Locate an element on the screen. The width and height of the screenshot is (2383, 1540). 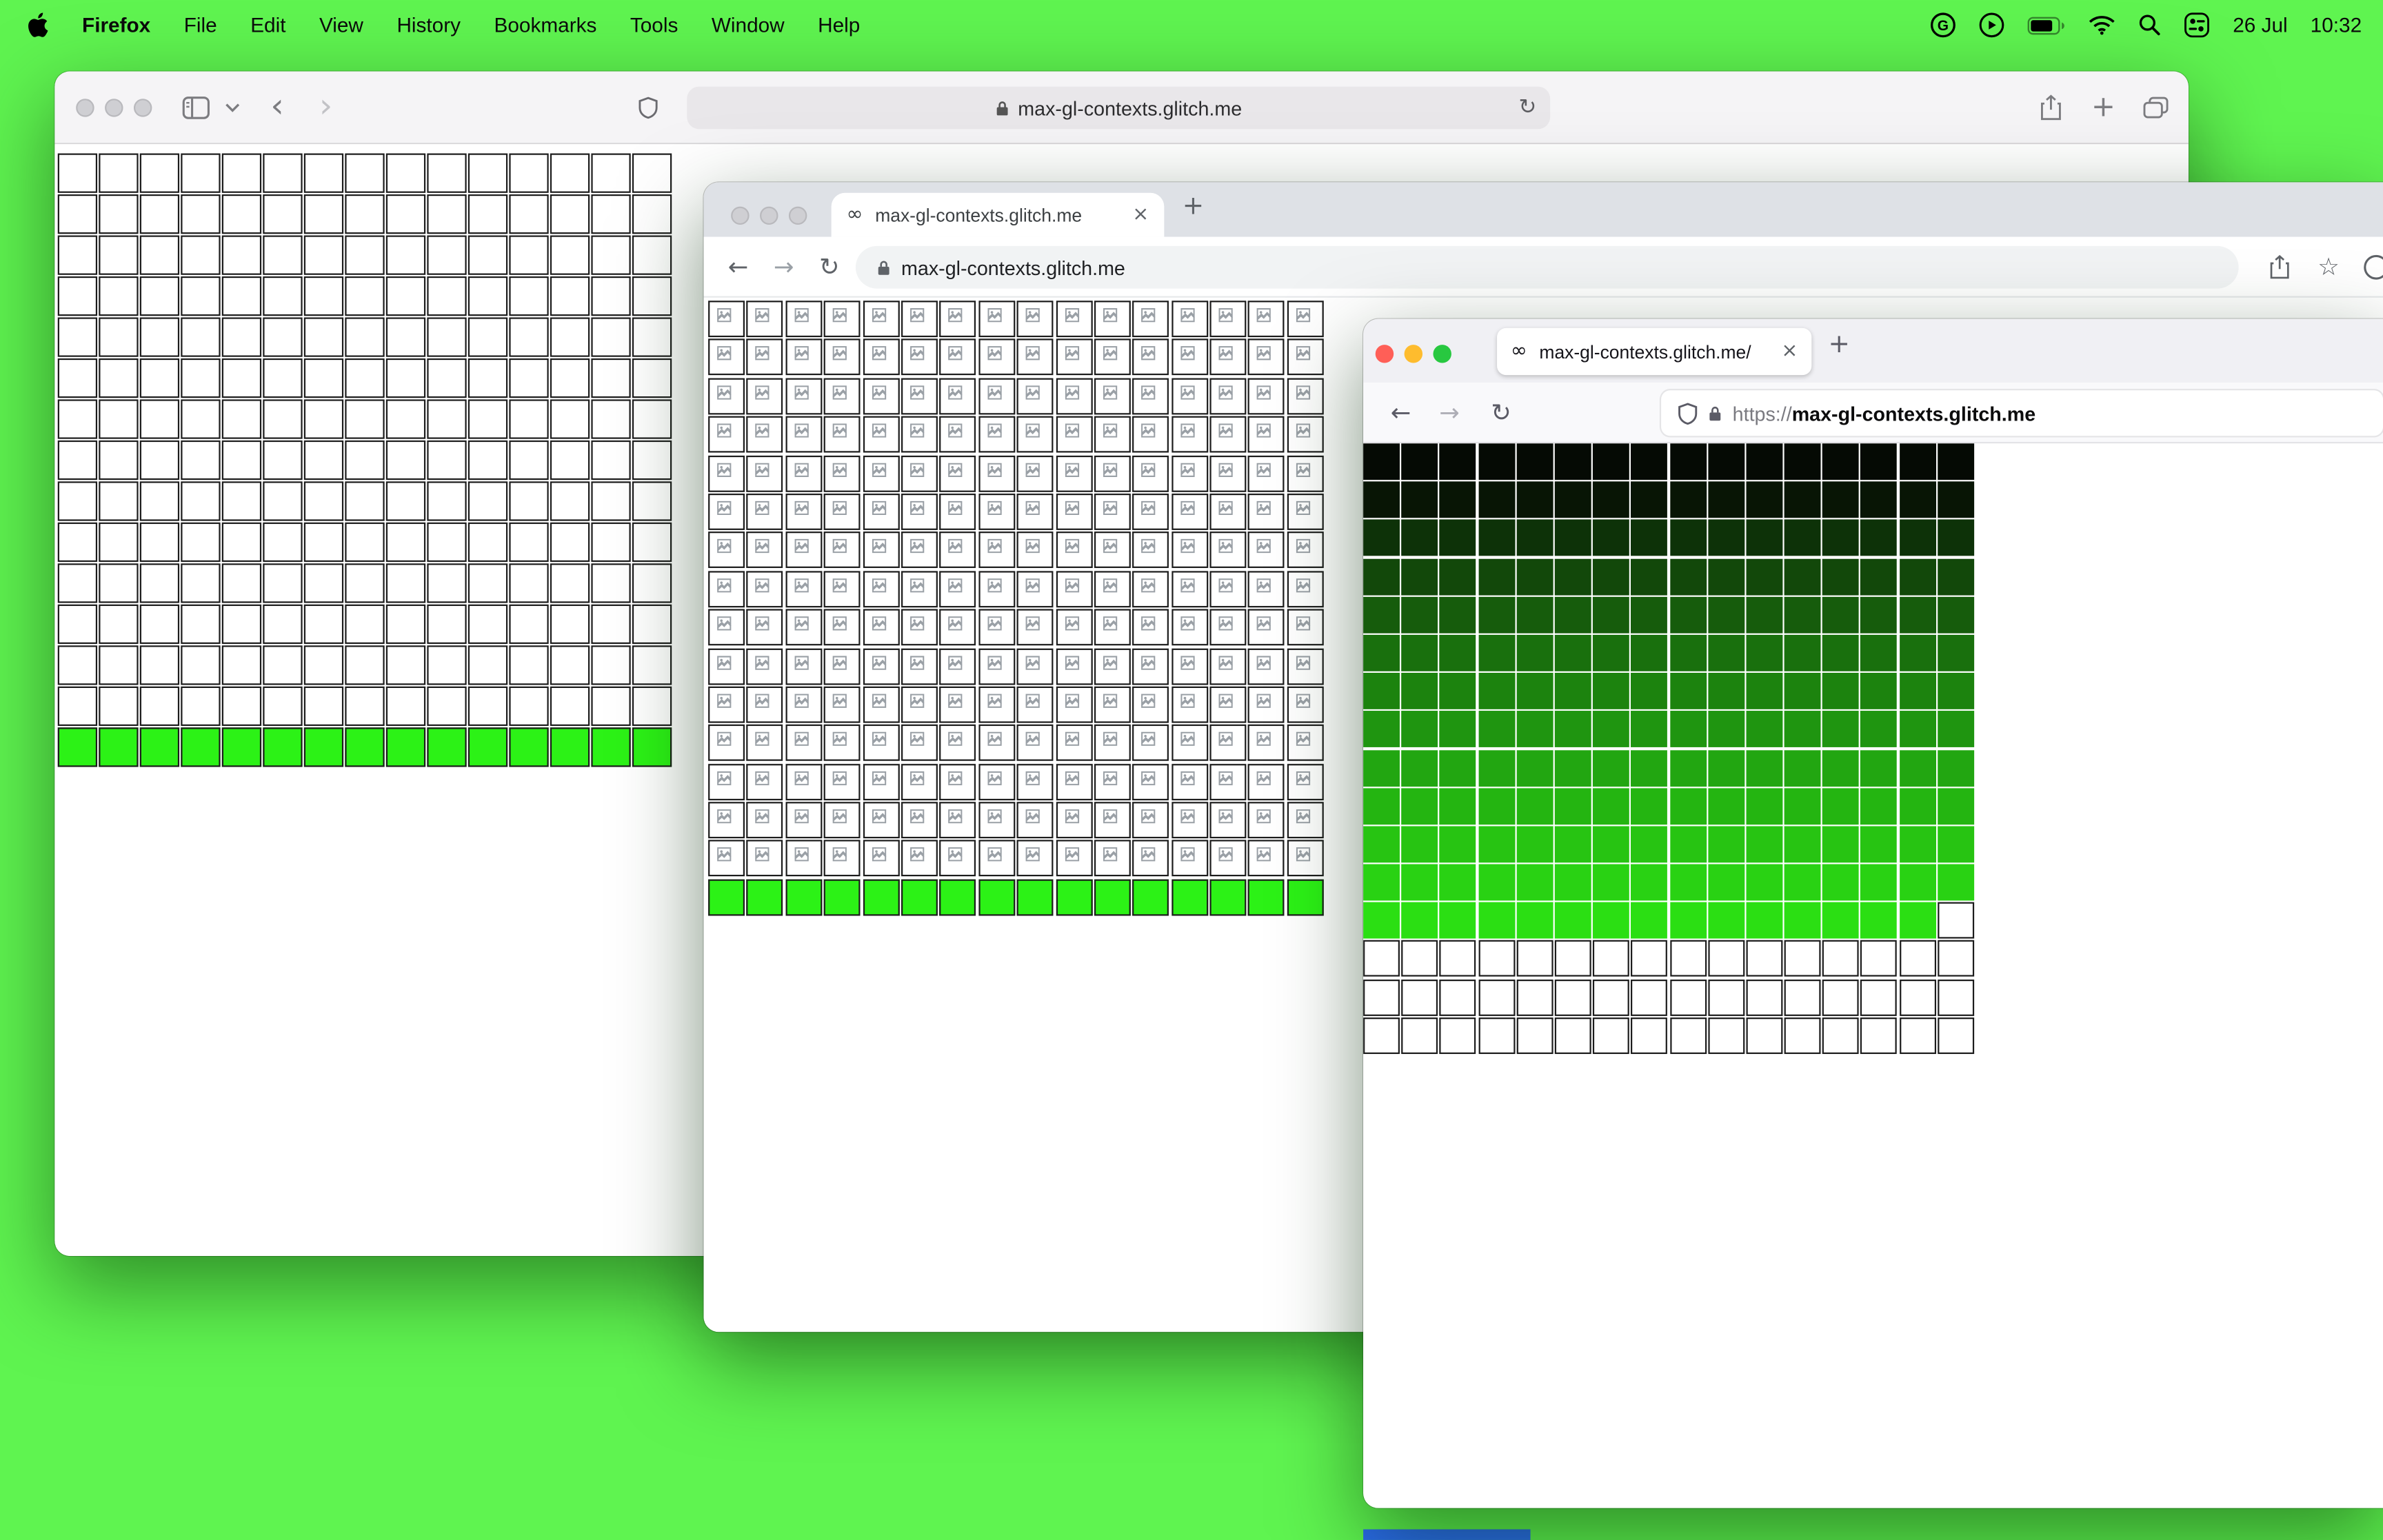
safari-toolbar: ‹ › max-gl-contexts.glitch.me ↻ + is located at coordinates (1121, 108).